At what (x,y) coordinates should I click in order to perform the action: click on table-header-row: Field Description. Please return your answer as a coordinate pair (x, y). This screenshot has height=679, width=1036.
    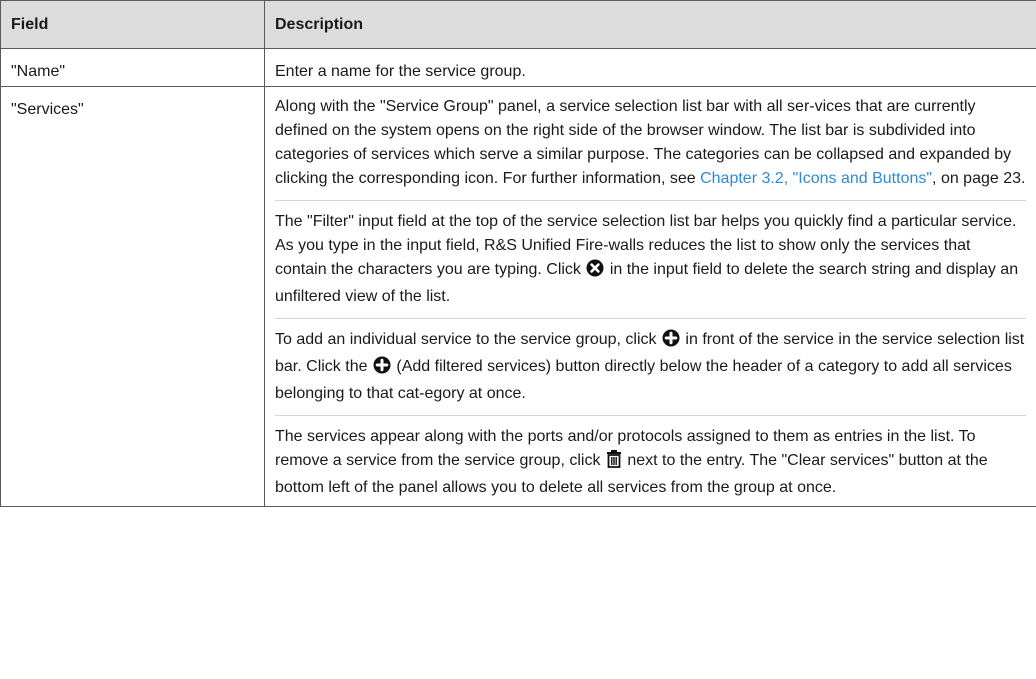
    Looking at the image, I should click on (518, 24).